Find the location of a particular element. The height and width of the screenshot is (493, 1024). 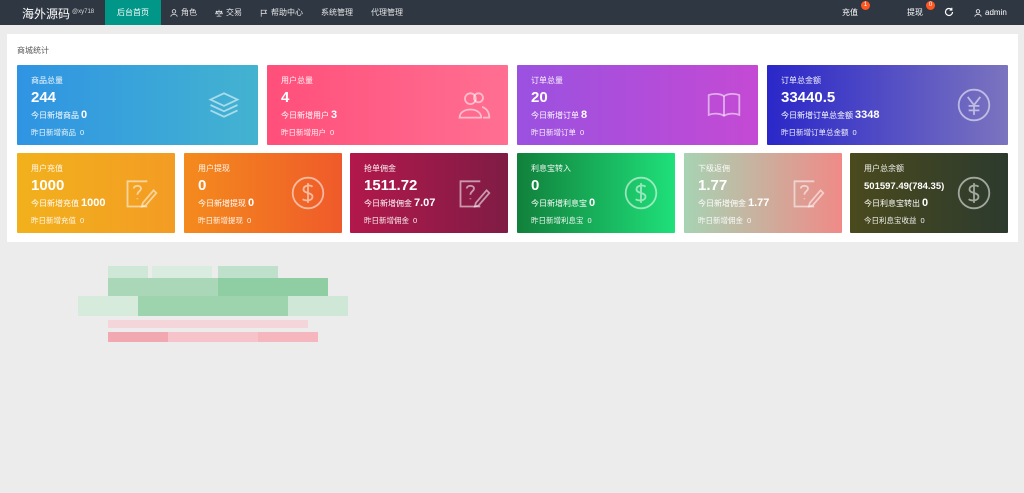

stat-yesterday-label: 昨日新增利息宝 is located at coordinates (557, 220).